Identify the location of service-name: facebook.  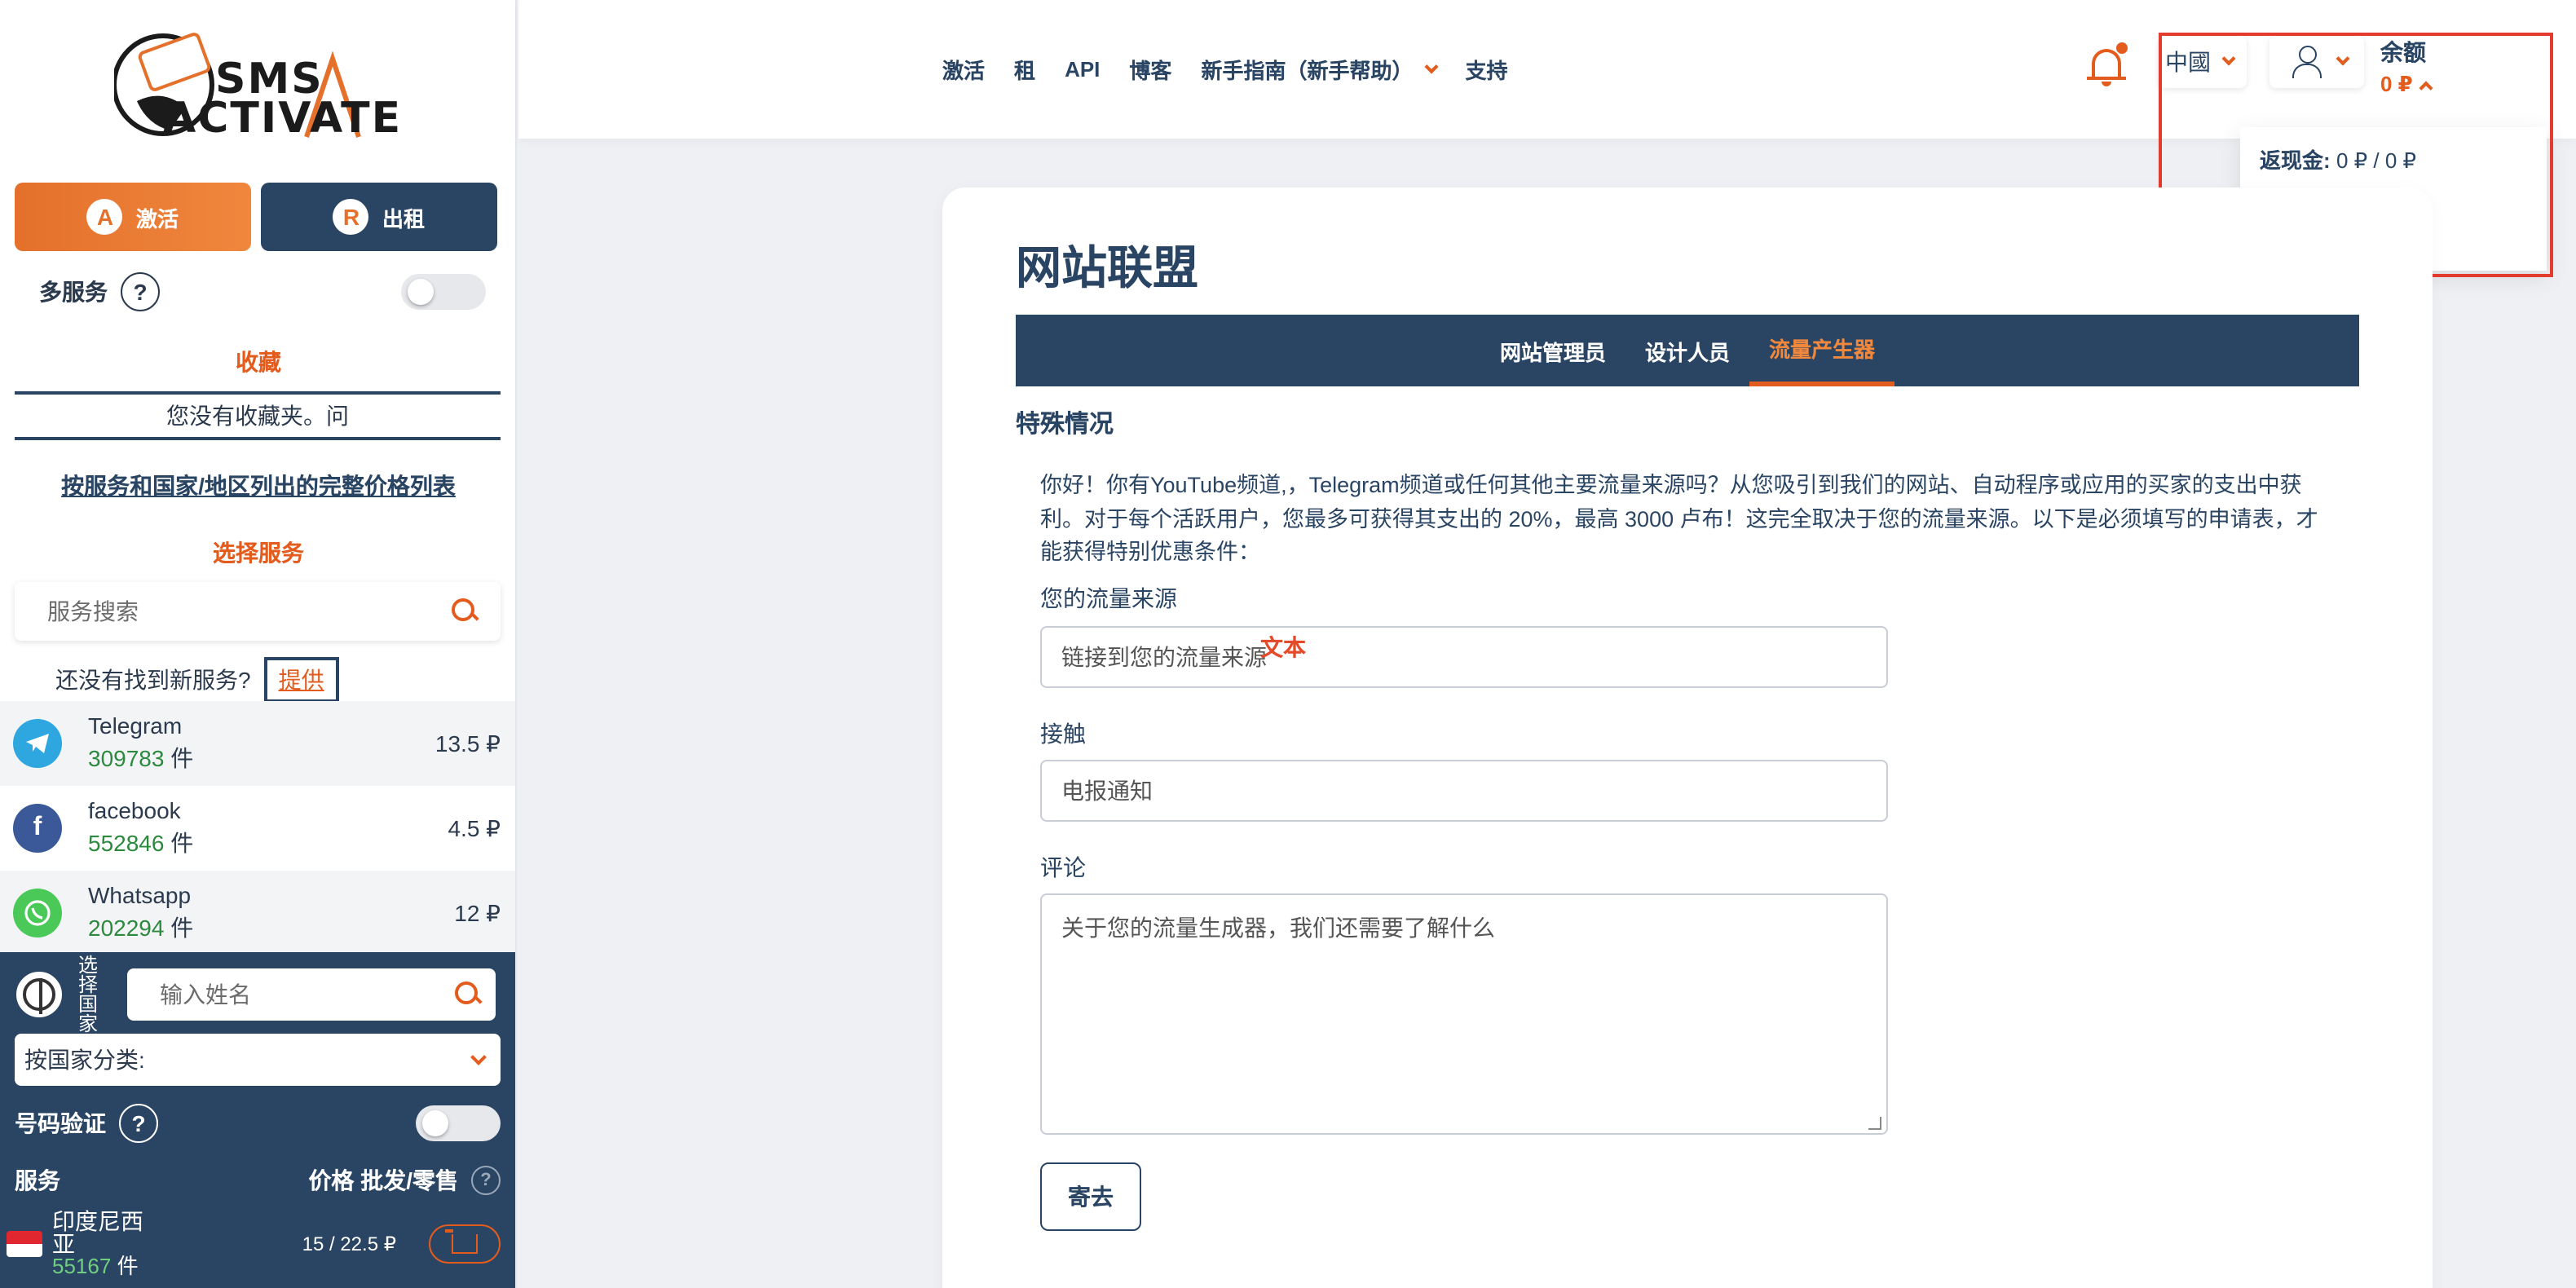
(134, 810).